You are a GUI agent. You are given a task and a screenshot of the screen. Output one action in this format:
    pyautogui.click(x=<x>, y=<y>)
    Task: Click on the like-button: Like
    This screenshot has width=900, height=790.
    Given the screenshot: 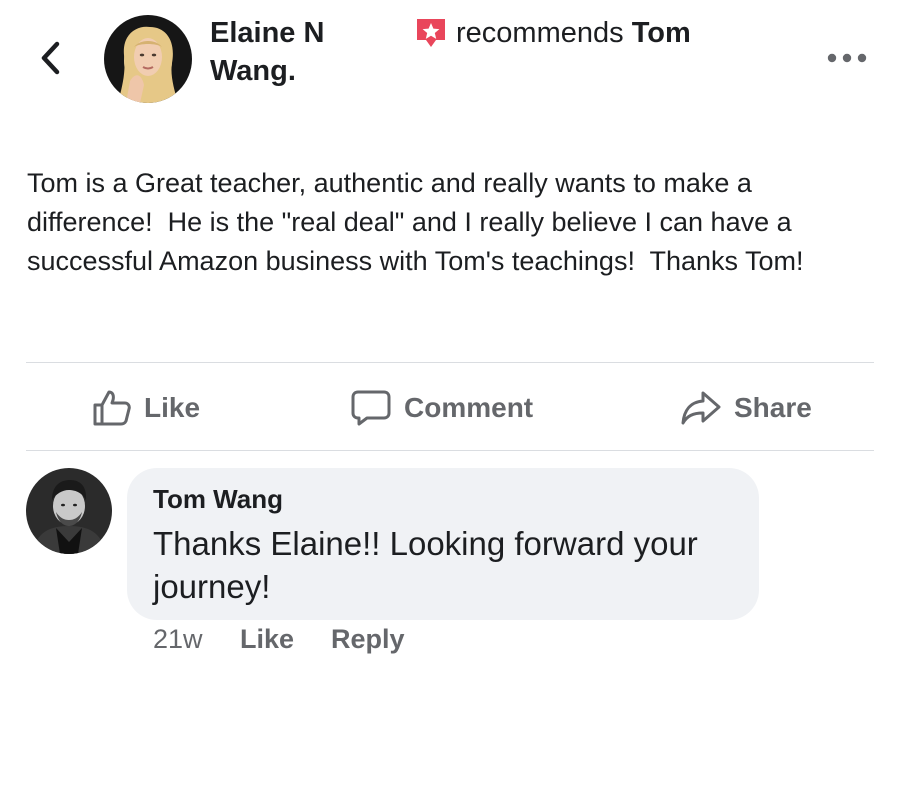 What is the action you would take?
    pyautogui.click(x=146, y=408)
    